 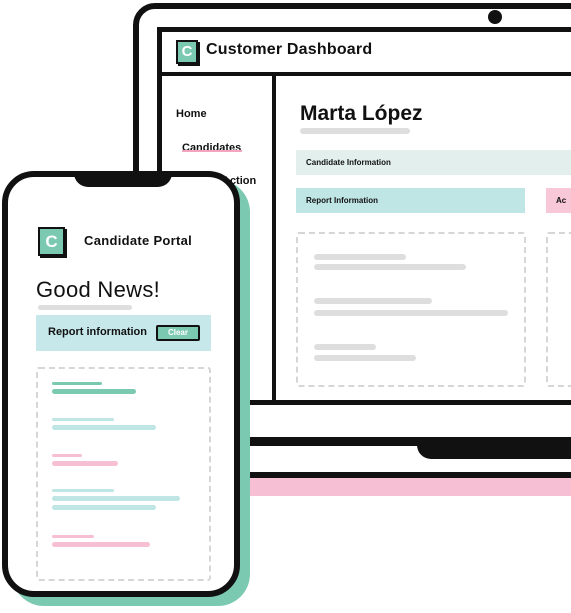 What do you see at coordinates (51, 241) in the screenshot?
I see `portal-logo-icon: C` at bounding box center [51, 241].